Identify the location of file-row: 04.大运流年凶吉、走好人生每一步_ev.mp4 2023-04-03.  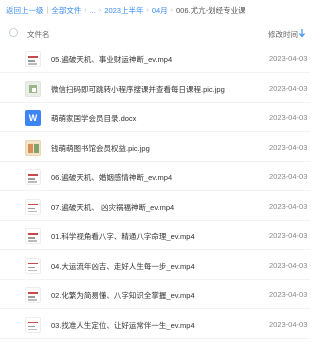
(155, 266).